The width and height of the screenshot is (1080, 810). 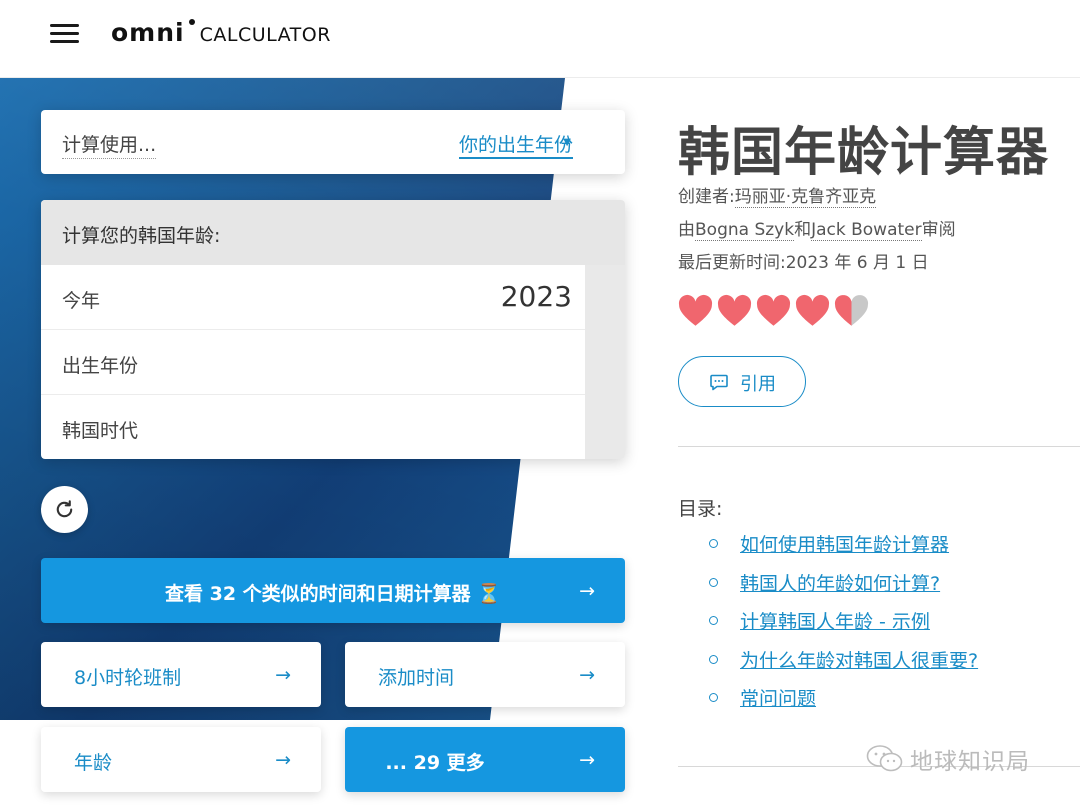 What do you see at coordinates (859, 661) in the screenshot?
I see `toc-link-why-important: 为什么年龄对韩国人很重要?` at bounding box center [859, 661].